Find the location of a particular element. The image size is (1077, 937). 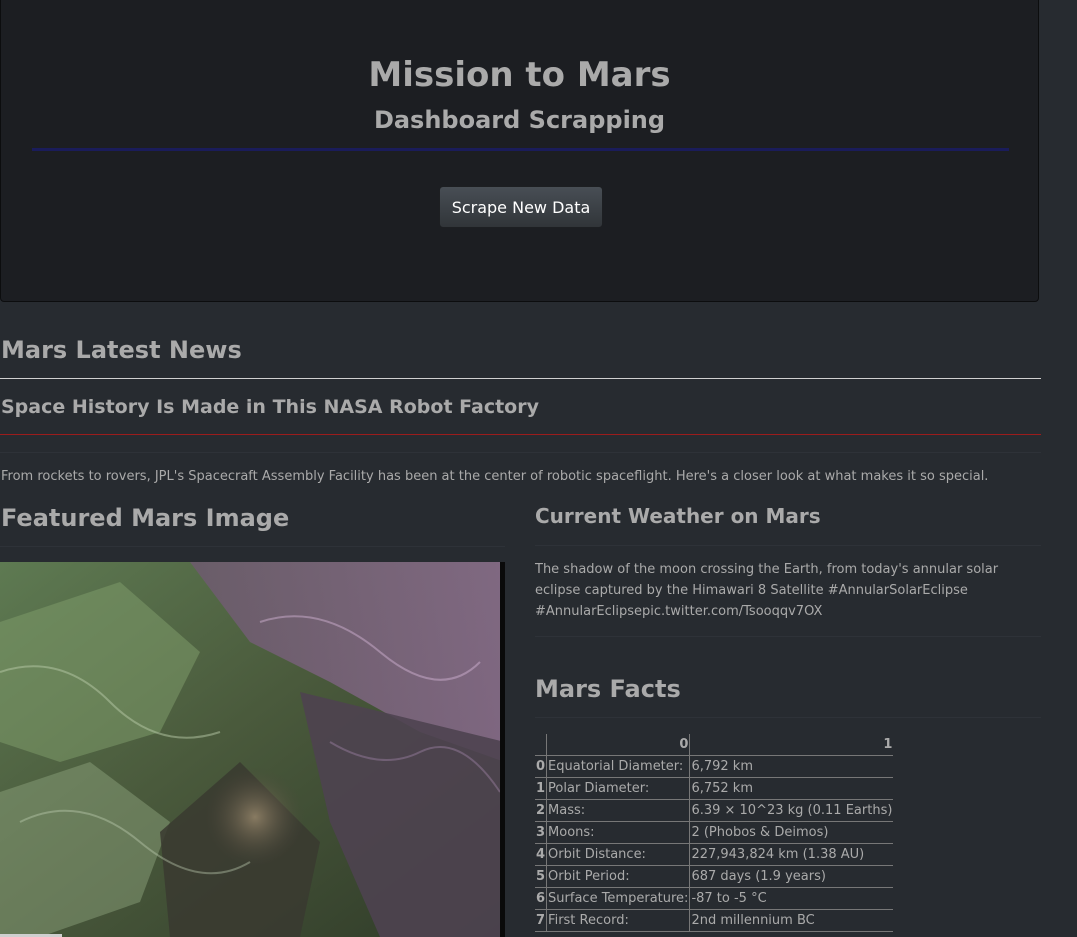

fact-value: 6,792 km is located at coordinates (791, 766).